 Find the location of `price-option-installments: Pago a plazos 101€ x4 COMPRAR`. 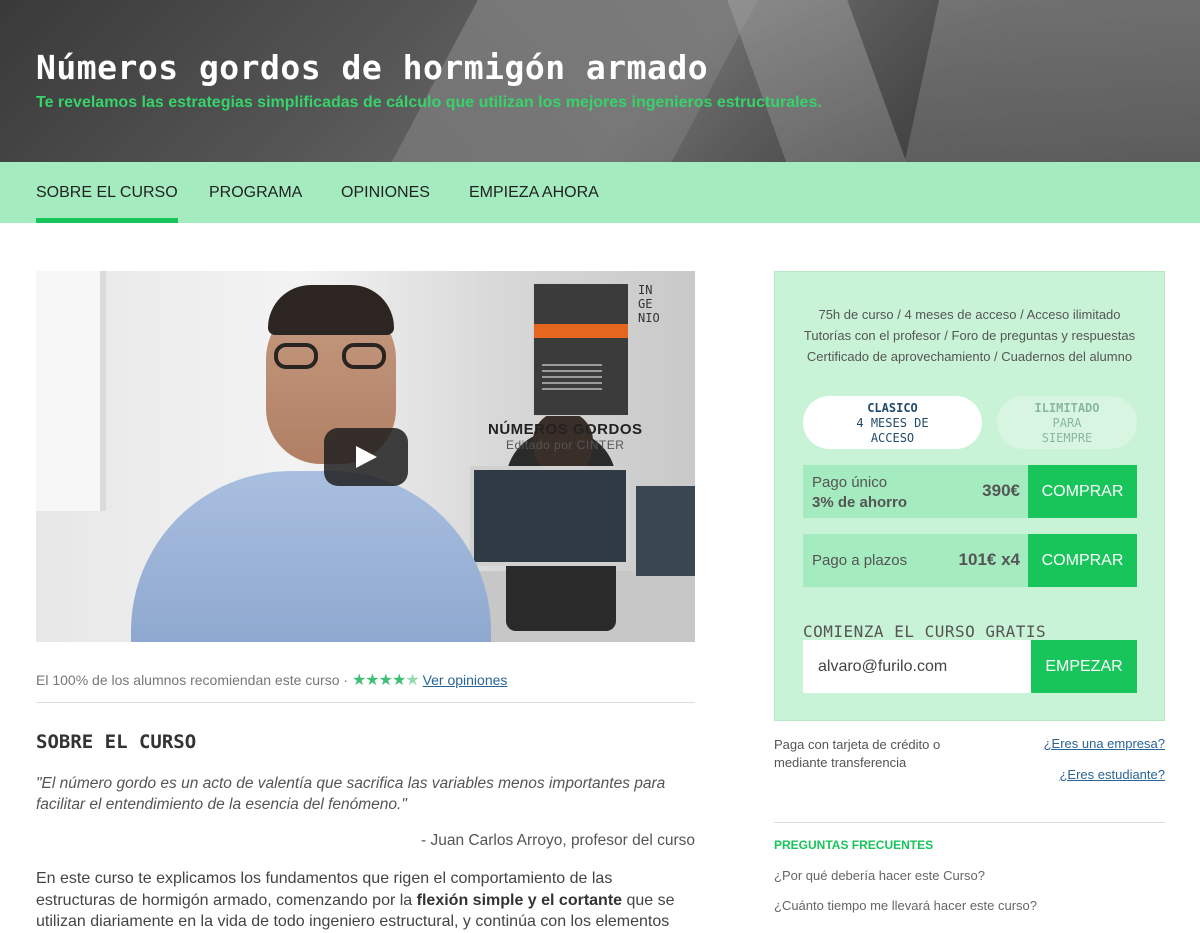

price-option-installments: Pago a plazos 101€ x4 COMPRAR is located at coordinates (970, 560).